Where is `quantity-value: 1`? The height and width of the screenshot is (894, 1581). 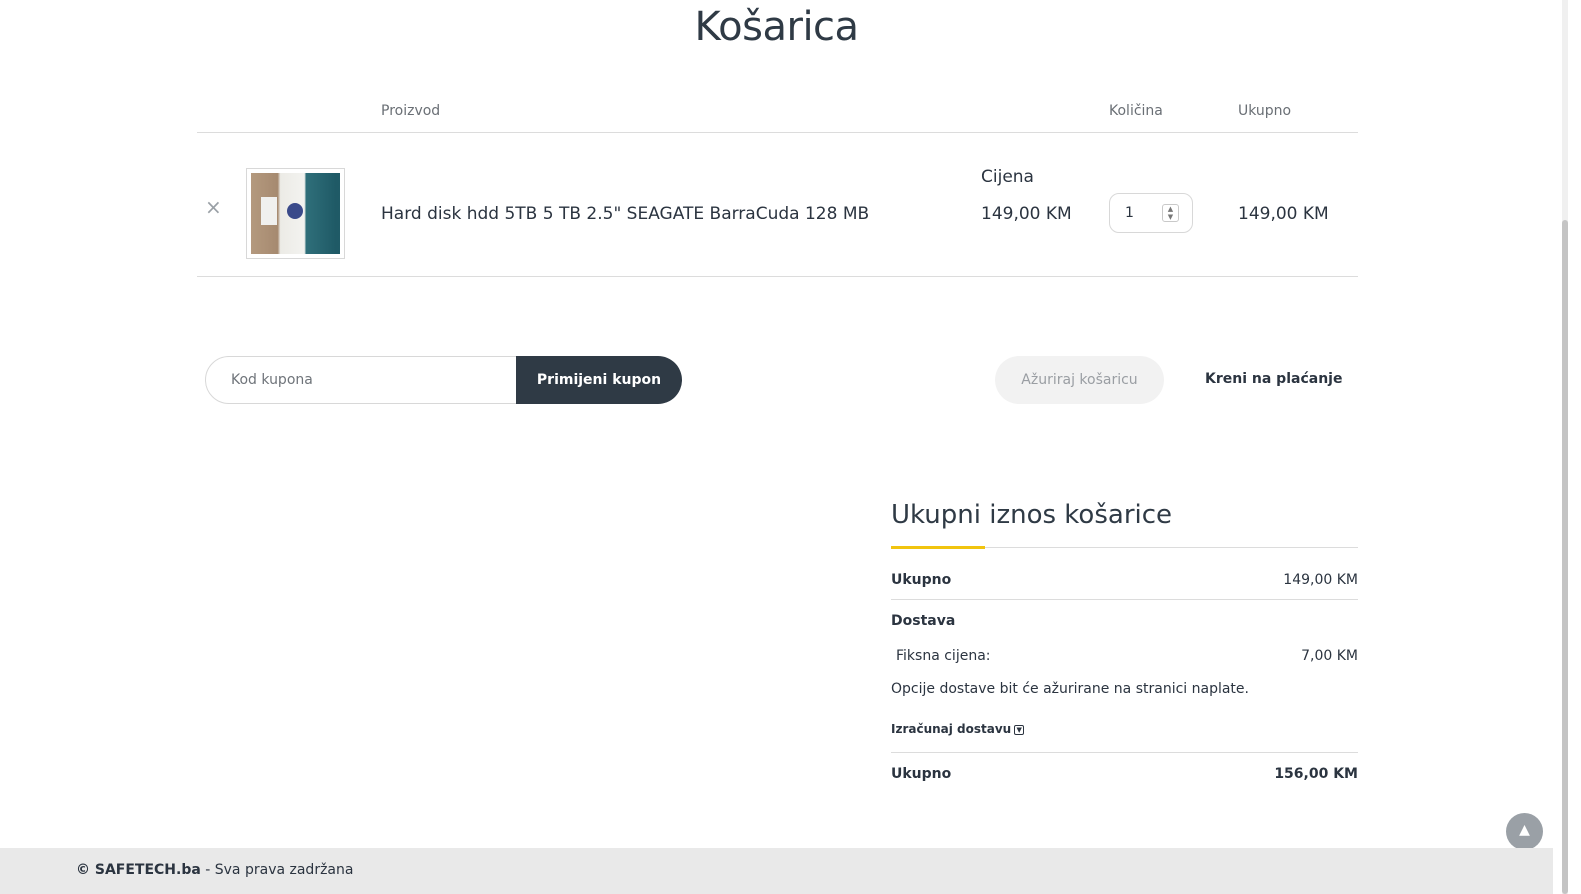 quantity-value: 1 is located at coordinates (1129, 213).